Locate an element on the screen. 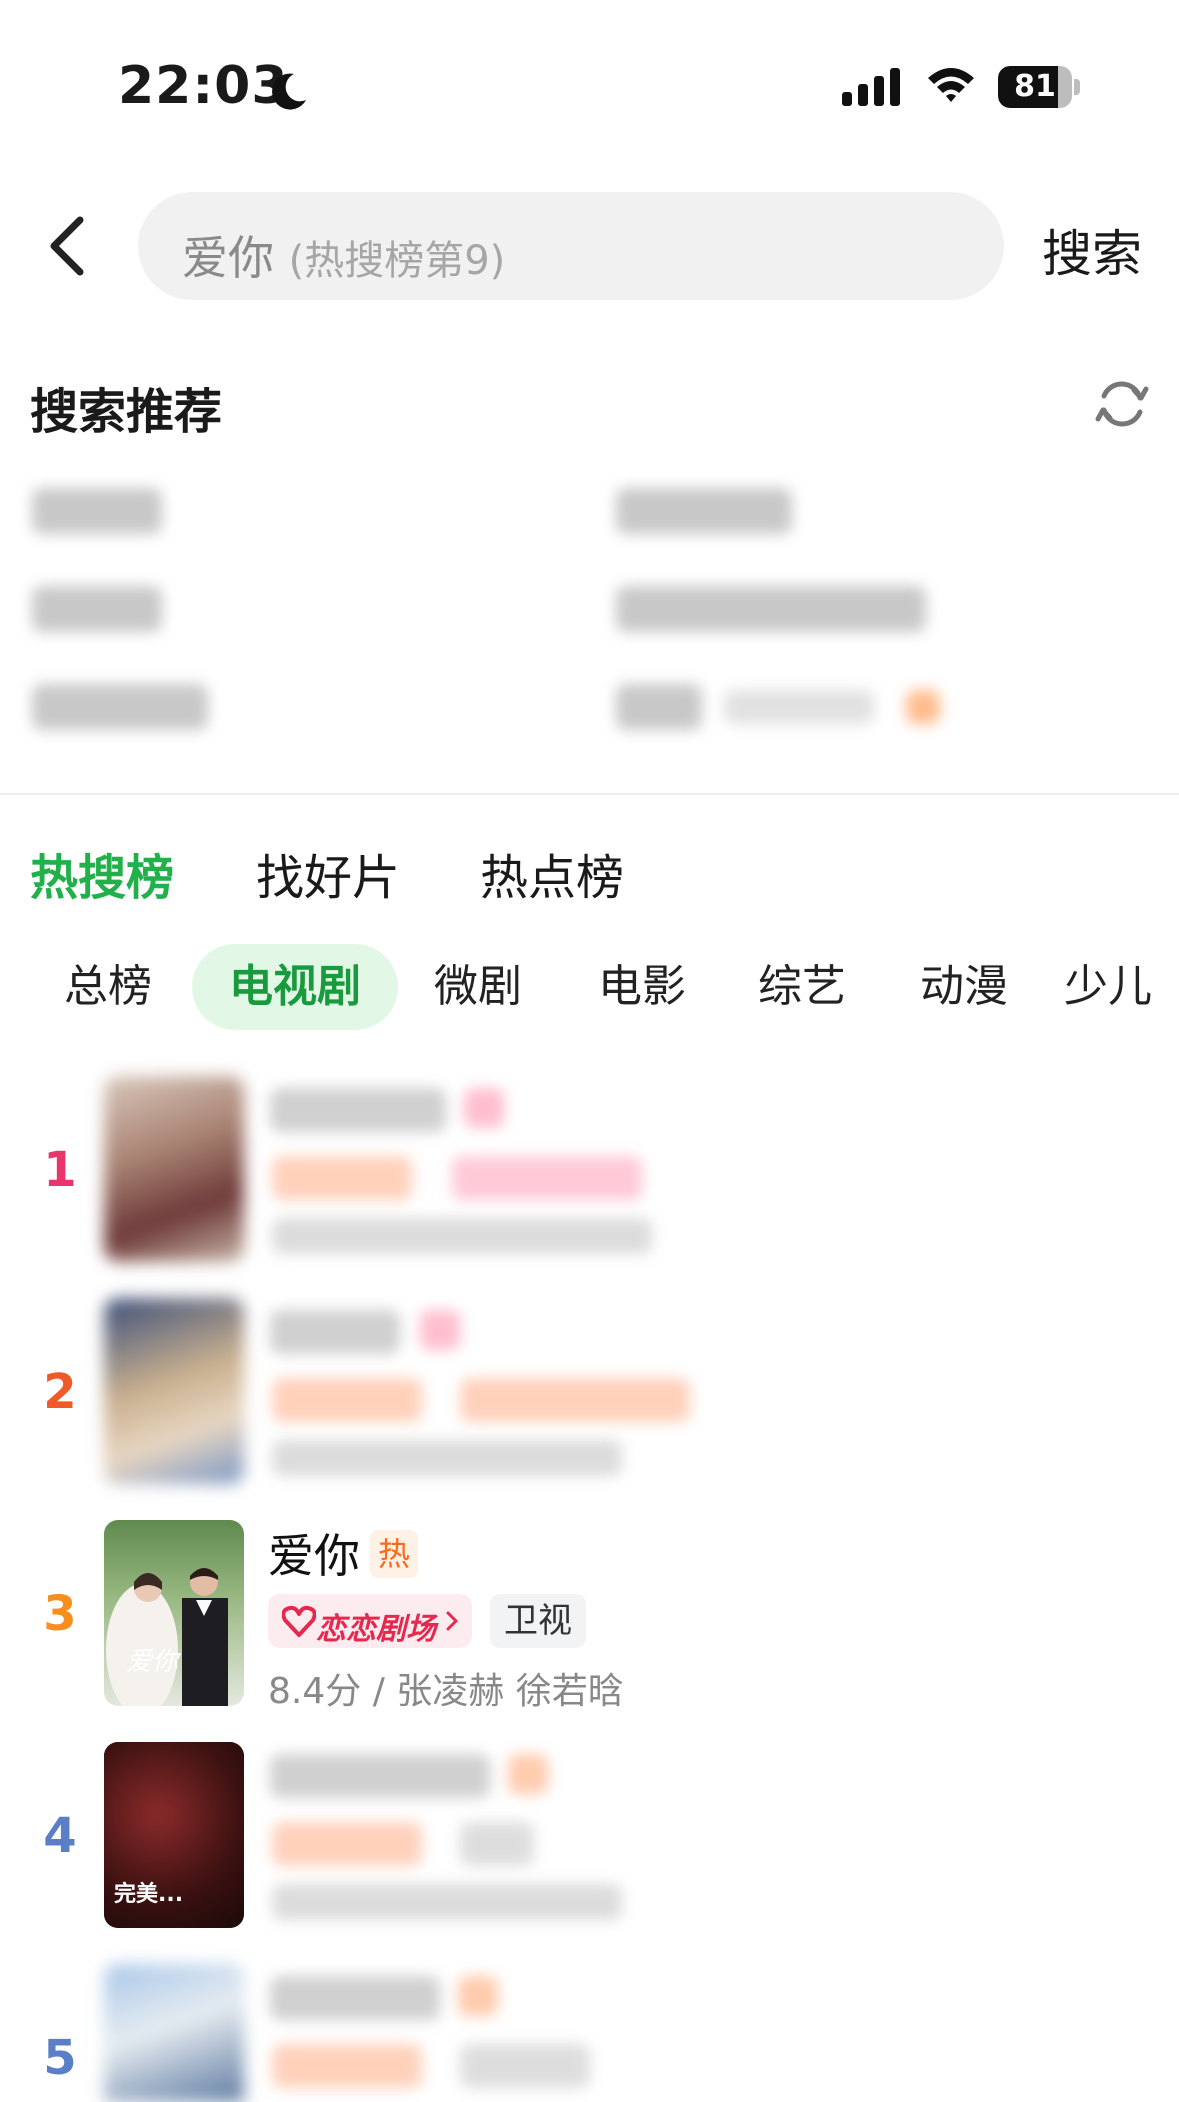 The width and height of the screenshot is (1179, 2102). moon-icon is located at coordinates (289, 91).